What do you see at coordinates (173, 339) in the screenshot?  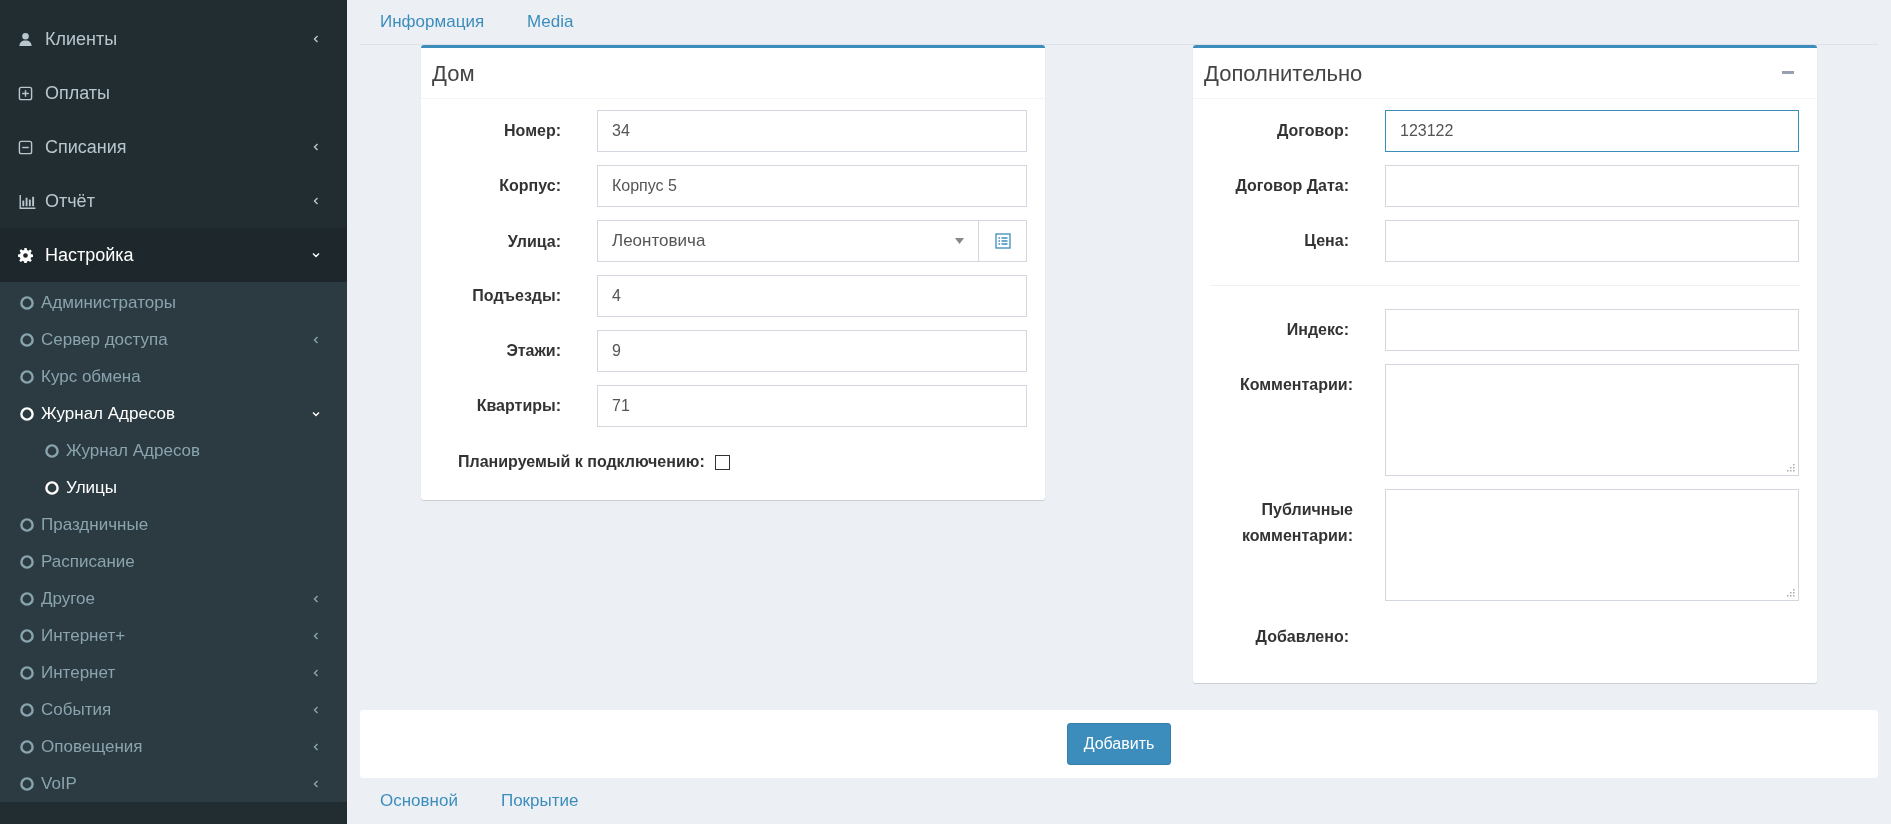 I see `sidebar-subitem: Сервер доступа` at bounding box center [173, 339].